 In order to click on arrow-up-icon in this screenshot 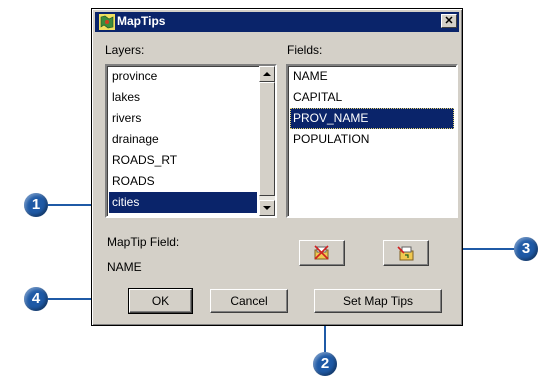, I will do `click(267, 74)`.